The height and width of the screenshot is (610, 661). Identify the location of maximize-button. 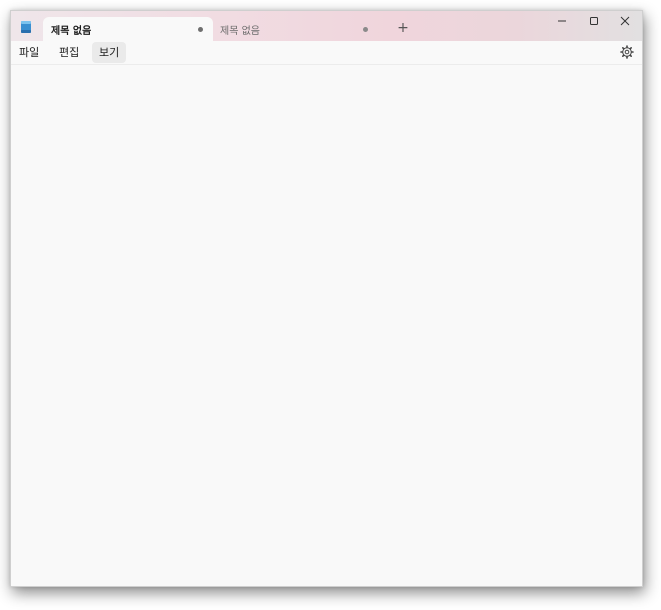
(594, 21).